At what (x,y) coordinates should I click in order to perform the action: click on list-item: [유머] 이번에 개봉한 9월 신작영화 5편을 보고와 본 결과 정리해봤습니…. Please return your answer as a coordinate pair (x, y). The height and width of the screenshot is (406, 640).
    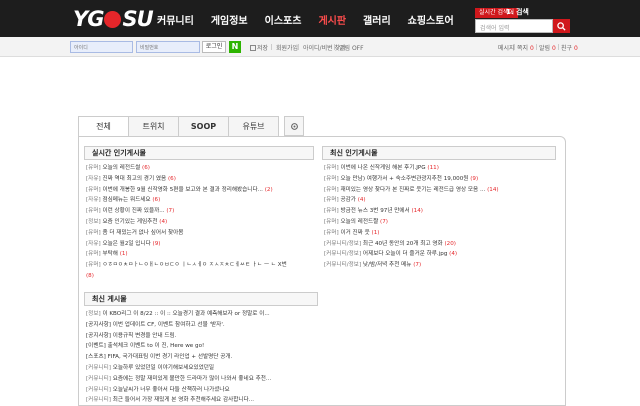
    Looking at the image, I should click on (200, 190).